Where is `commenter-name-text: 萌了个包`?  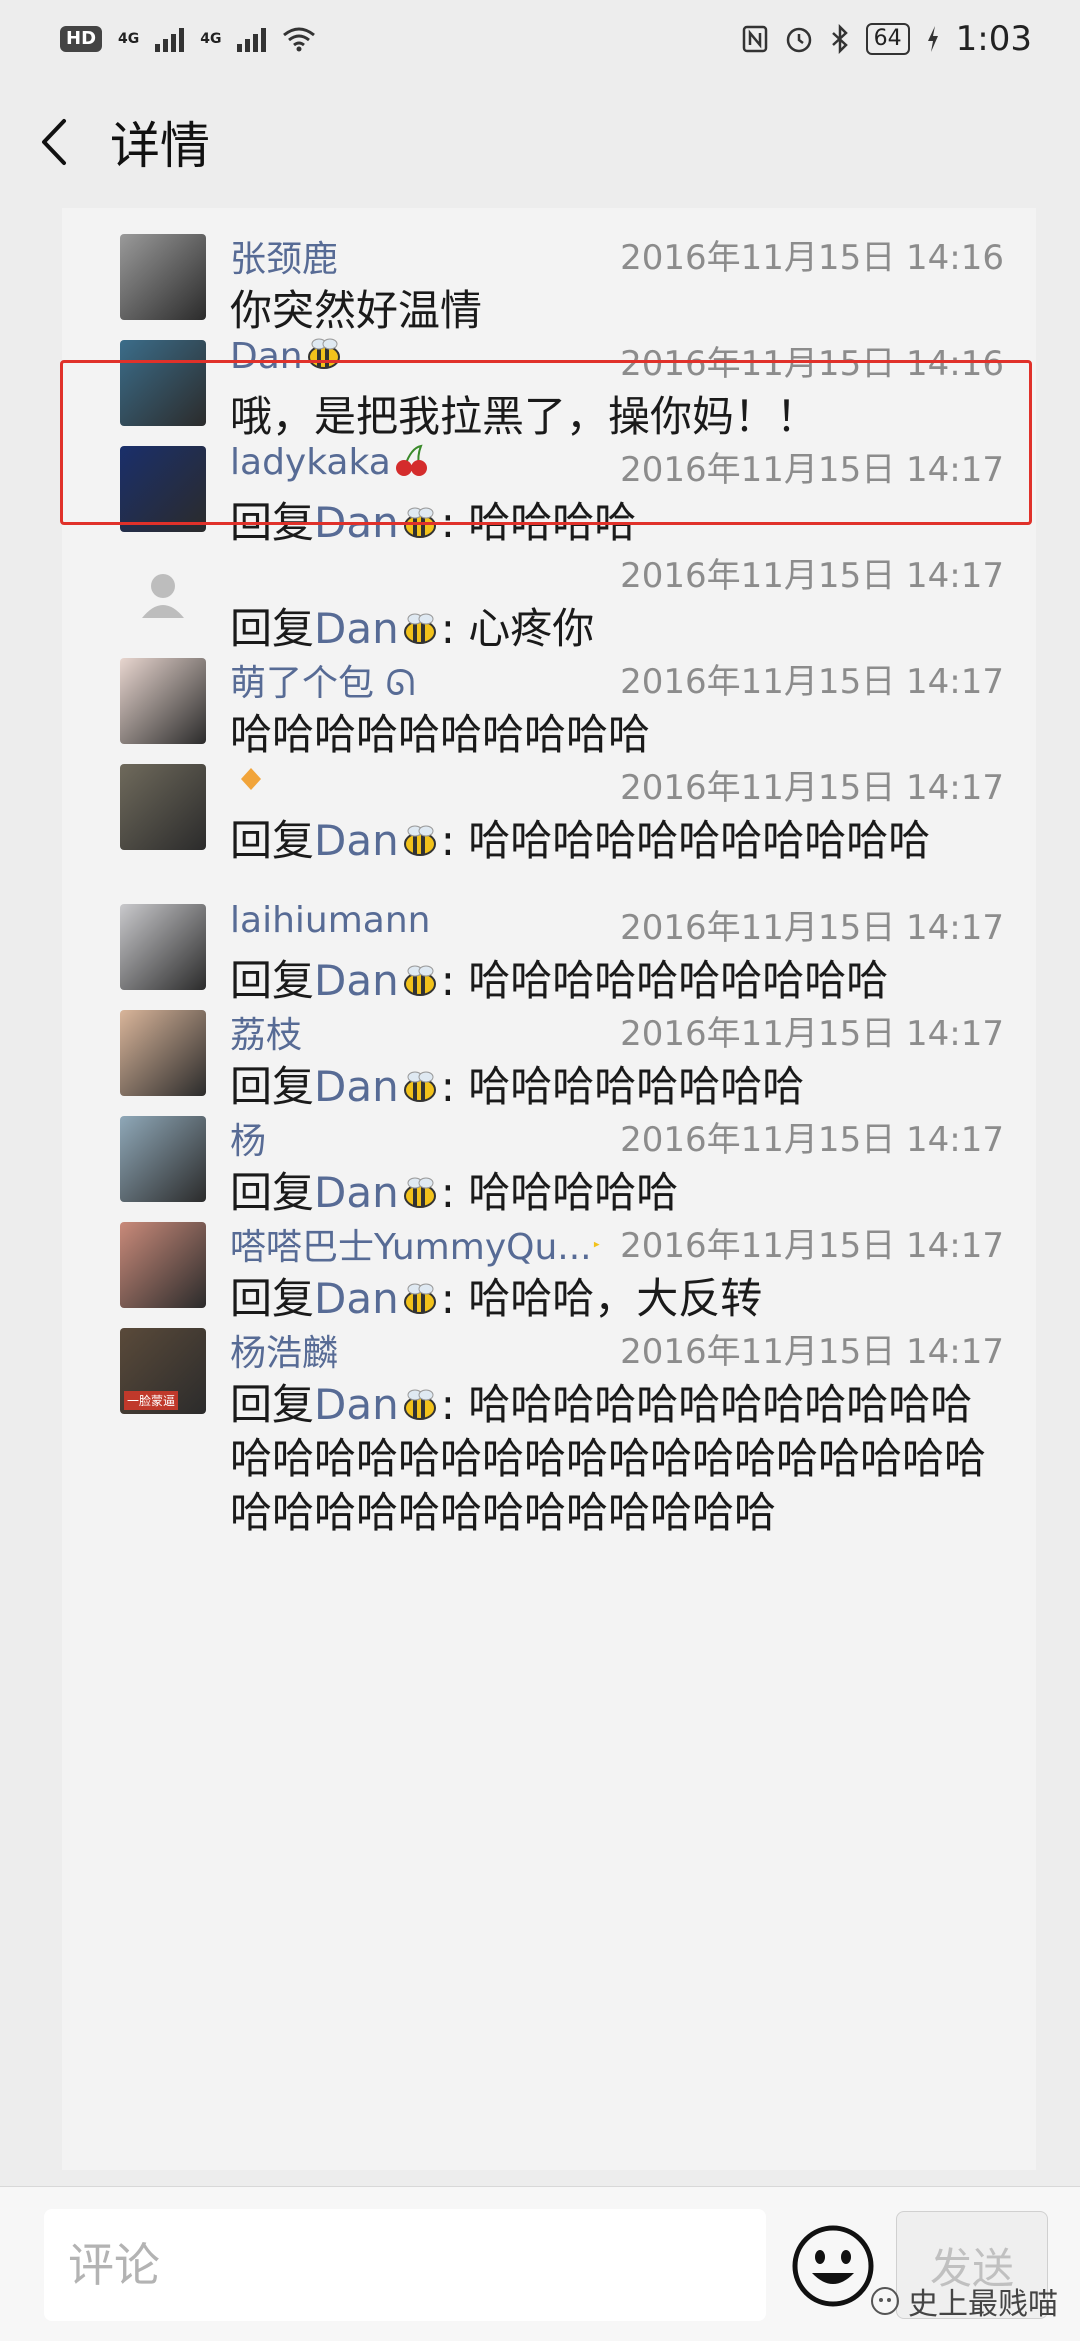 commenter-name-text: 萌了个包 is located at coordinates (302, 683).